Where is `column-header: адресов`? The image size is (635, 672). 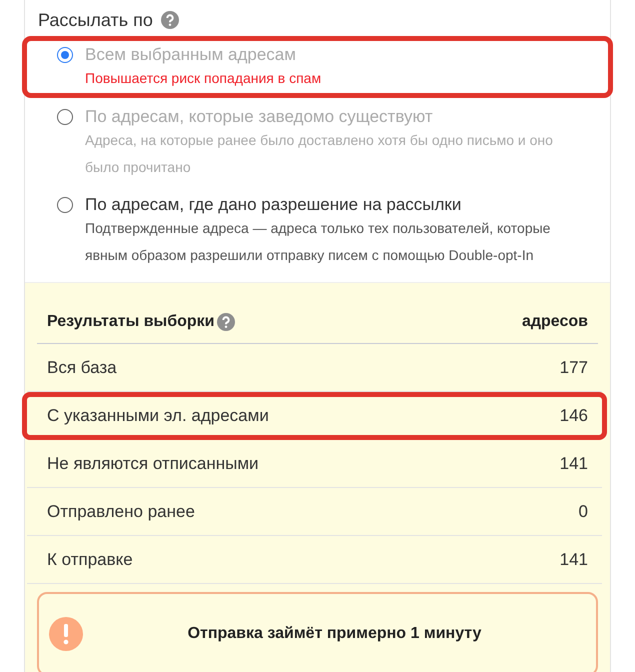 column-header: адресов is located at coordinates (555, 322).